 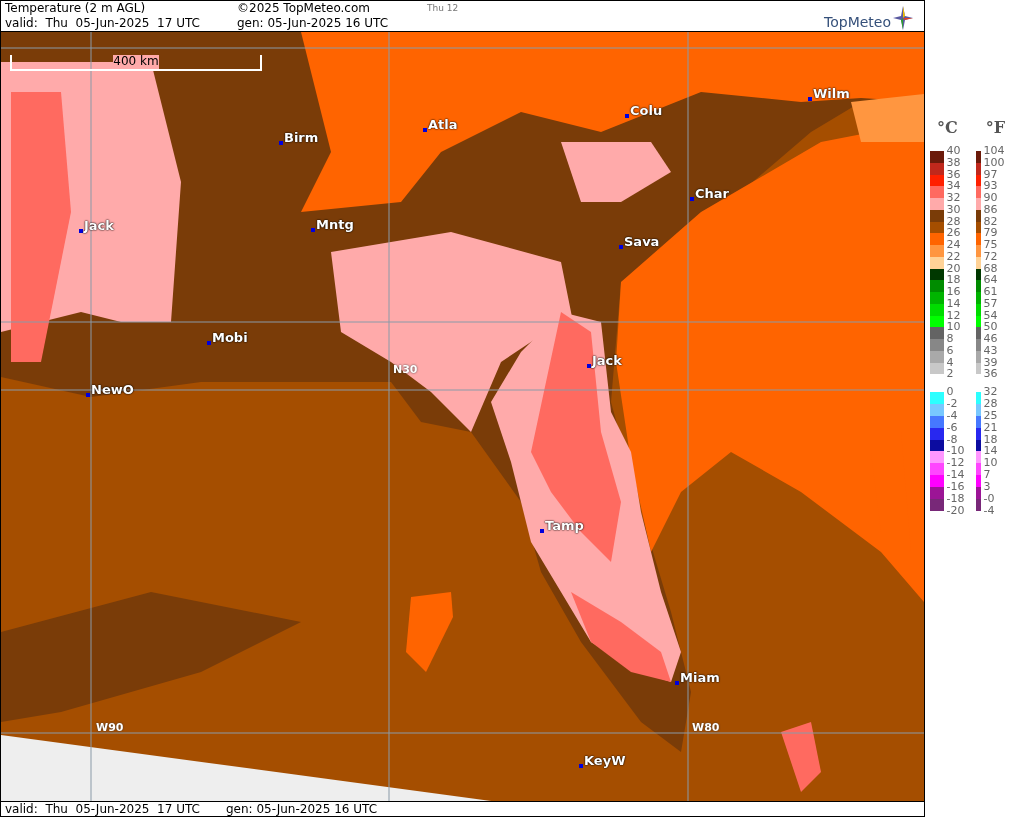 What do you see at coordinates (953, 162) in the screenshot?
I see `celsius-tick-label: 38` at bounding box center [953, 162].